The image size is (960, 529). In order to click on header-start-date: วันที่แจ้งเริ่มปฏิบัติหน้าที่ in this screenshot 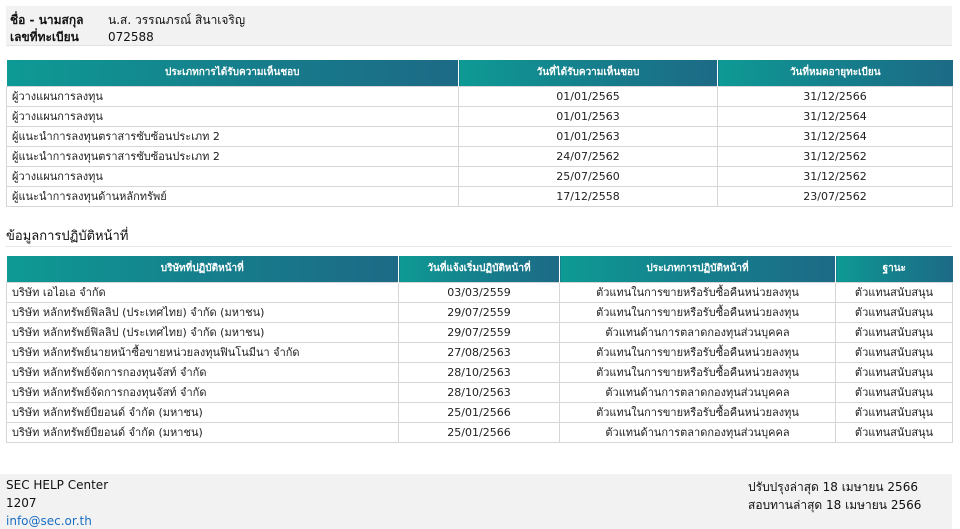, I will do `click(479, 269)`.